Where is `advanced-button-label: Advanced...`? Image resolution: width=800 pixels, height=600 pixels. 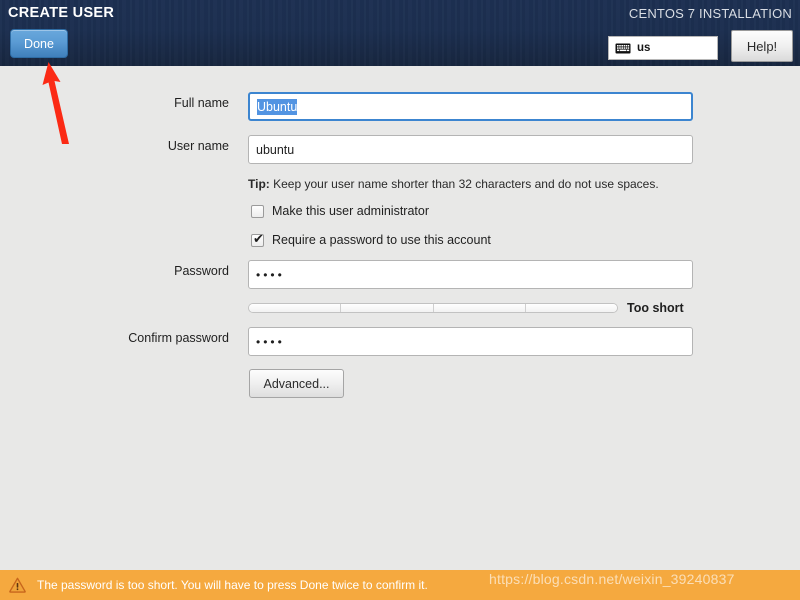 advanced-button-label: Advanced... is located at coordinates (296, 383).